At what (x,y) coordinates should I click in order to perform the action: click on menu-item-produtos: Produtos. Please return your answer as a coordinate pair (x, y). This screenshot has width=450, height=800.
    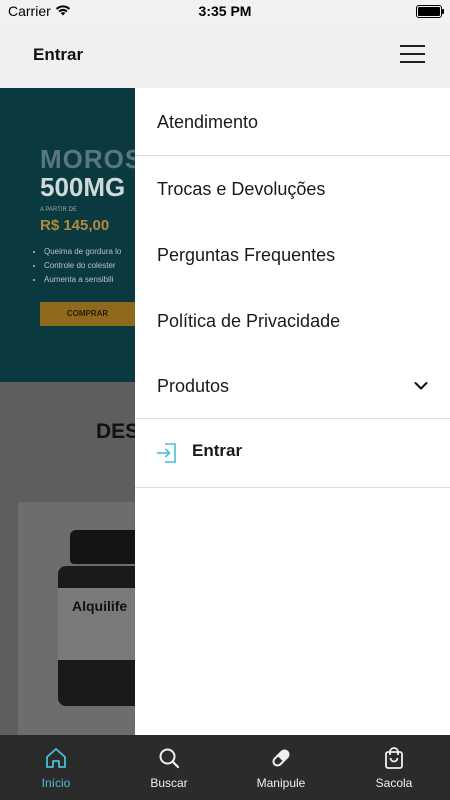
    Looking at the image, I should click on (292, 386).